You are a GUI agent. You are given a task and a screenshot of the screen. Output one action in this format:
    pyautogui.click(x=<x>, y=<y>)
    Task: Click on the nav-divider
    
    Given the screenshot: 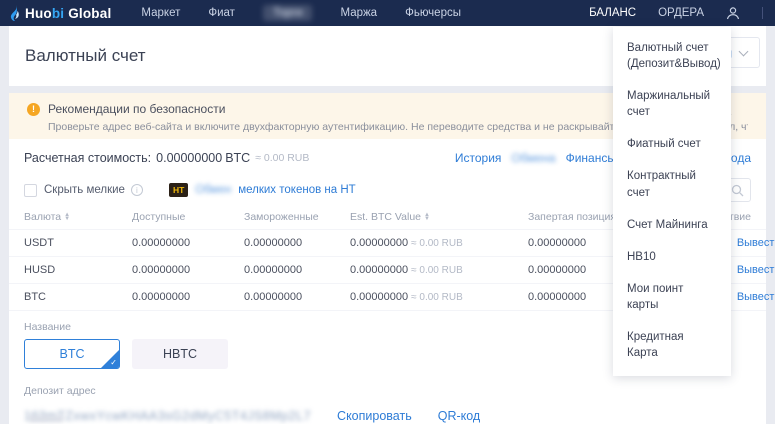 What is the action you would take?
    pyautogui.click(x=762, y=13)
    